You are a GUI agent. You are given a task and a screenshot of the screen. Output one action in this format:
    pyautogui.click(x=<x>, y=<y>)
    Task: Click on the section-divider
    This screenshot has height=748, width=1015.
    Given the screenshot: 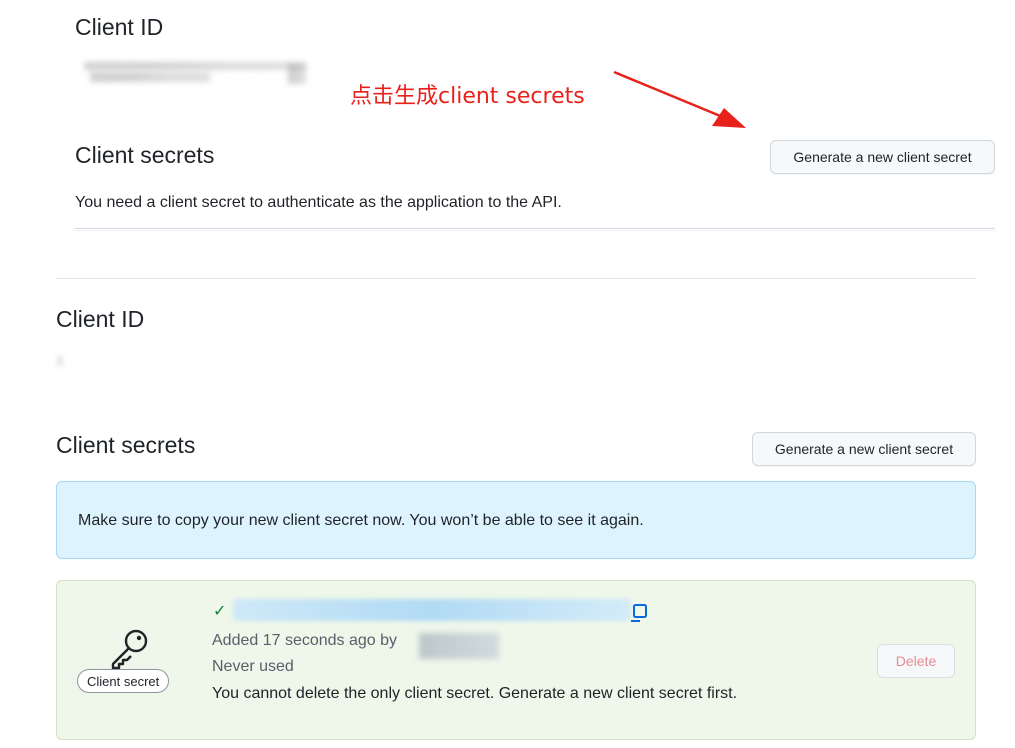 What is the action you would take?
    pyautogui.click(x=535, y=228)
    